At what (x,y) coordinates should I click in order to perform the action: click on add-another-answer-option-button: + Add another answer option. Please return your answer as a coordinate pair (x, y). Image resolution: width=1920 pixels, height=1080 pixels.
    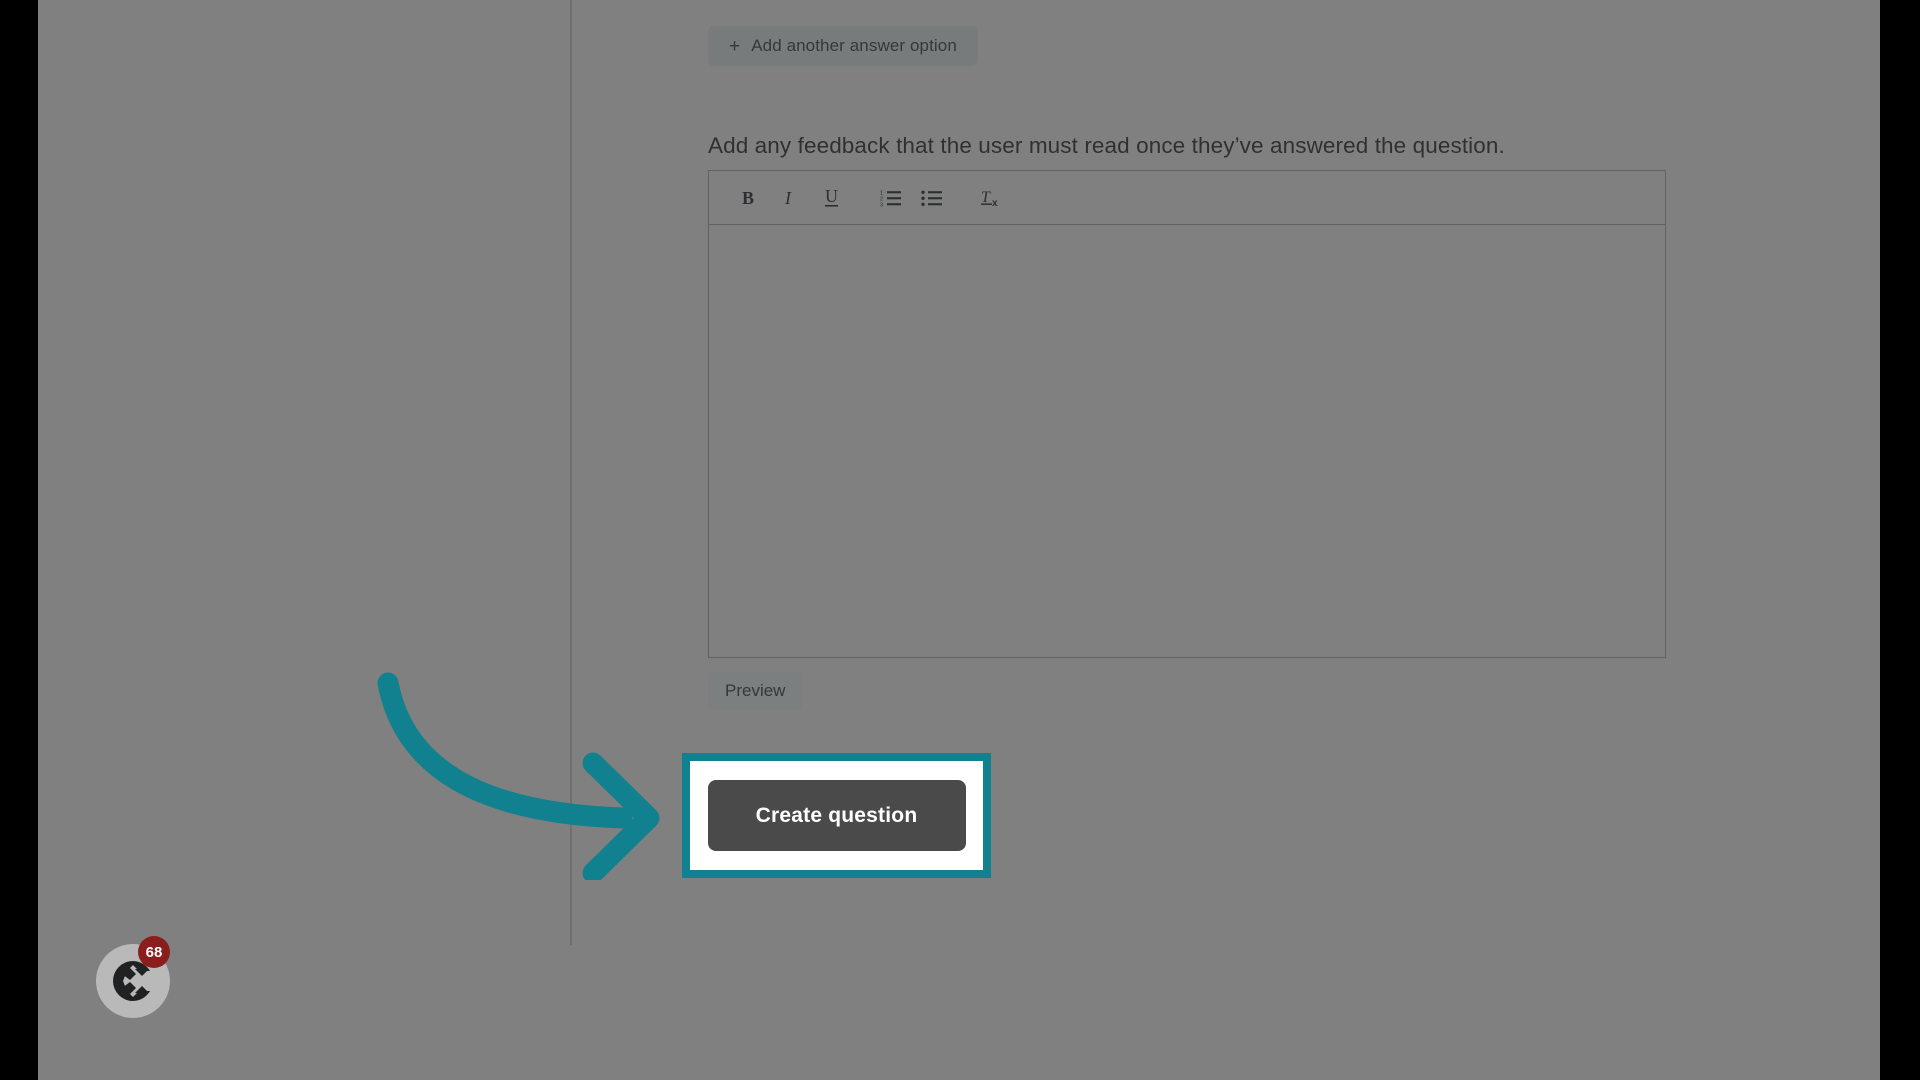
    Looking at the image, I should click on (843, 46).